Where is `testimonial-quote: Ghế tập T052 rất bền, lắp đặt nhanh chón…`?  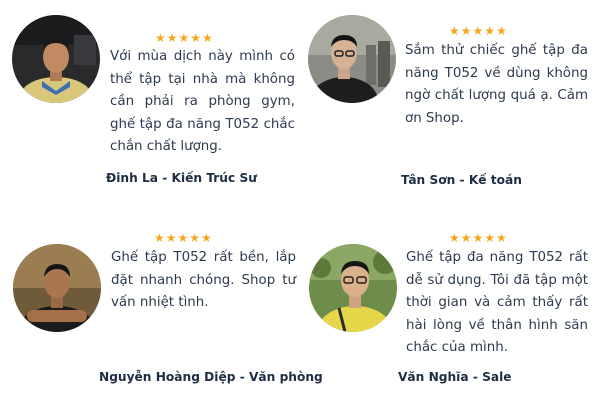
testimonial-quote: Ghế tập T052 rất bền, lắp đặt nhanh chón… is located at coordinates (203, 280).